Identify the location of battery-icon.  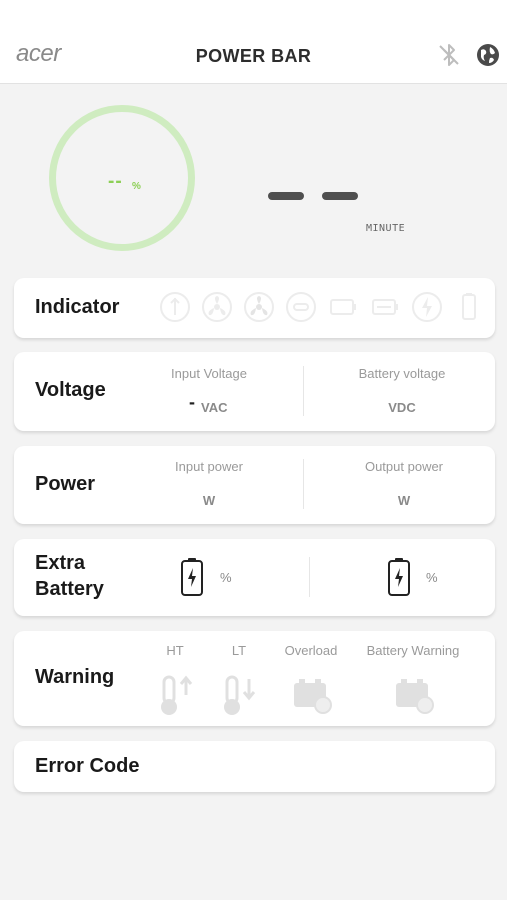
(343, 307).